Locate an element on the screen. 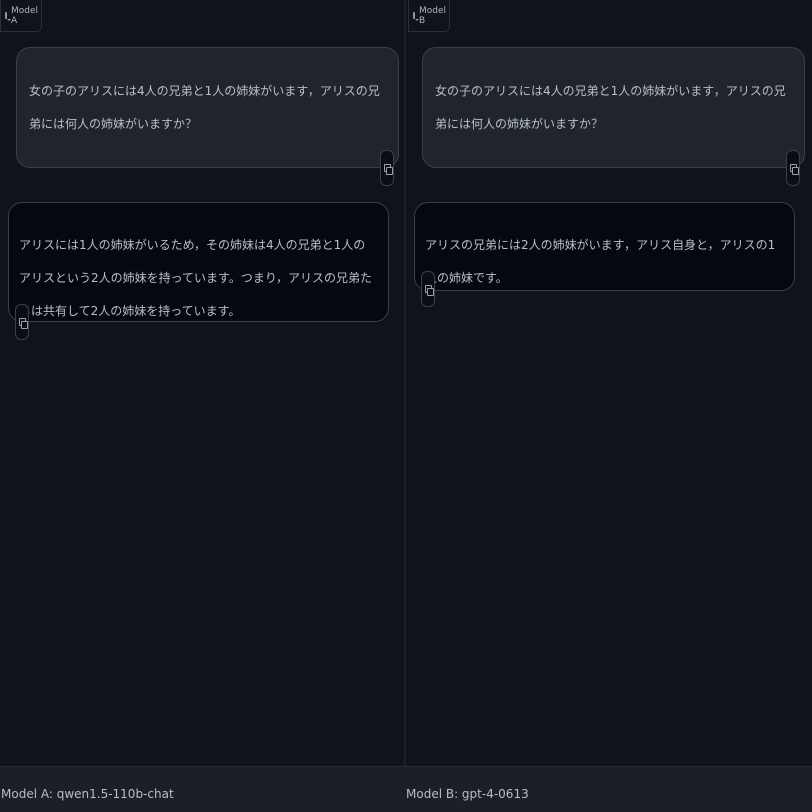  model-a-name: Model A: qwen1.5-110b-chat is located at coordinates (87, 794).